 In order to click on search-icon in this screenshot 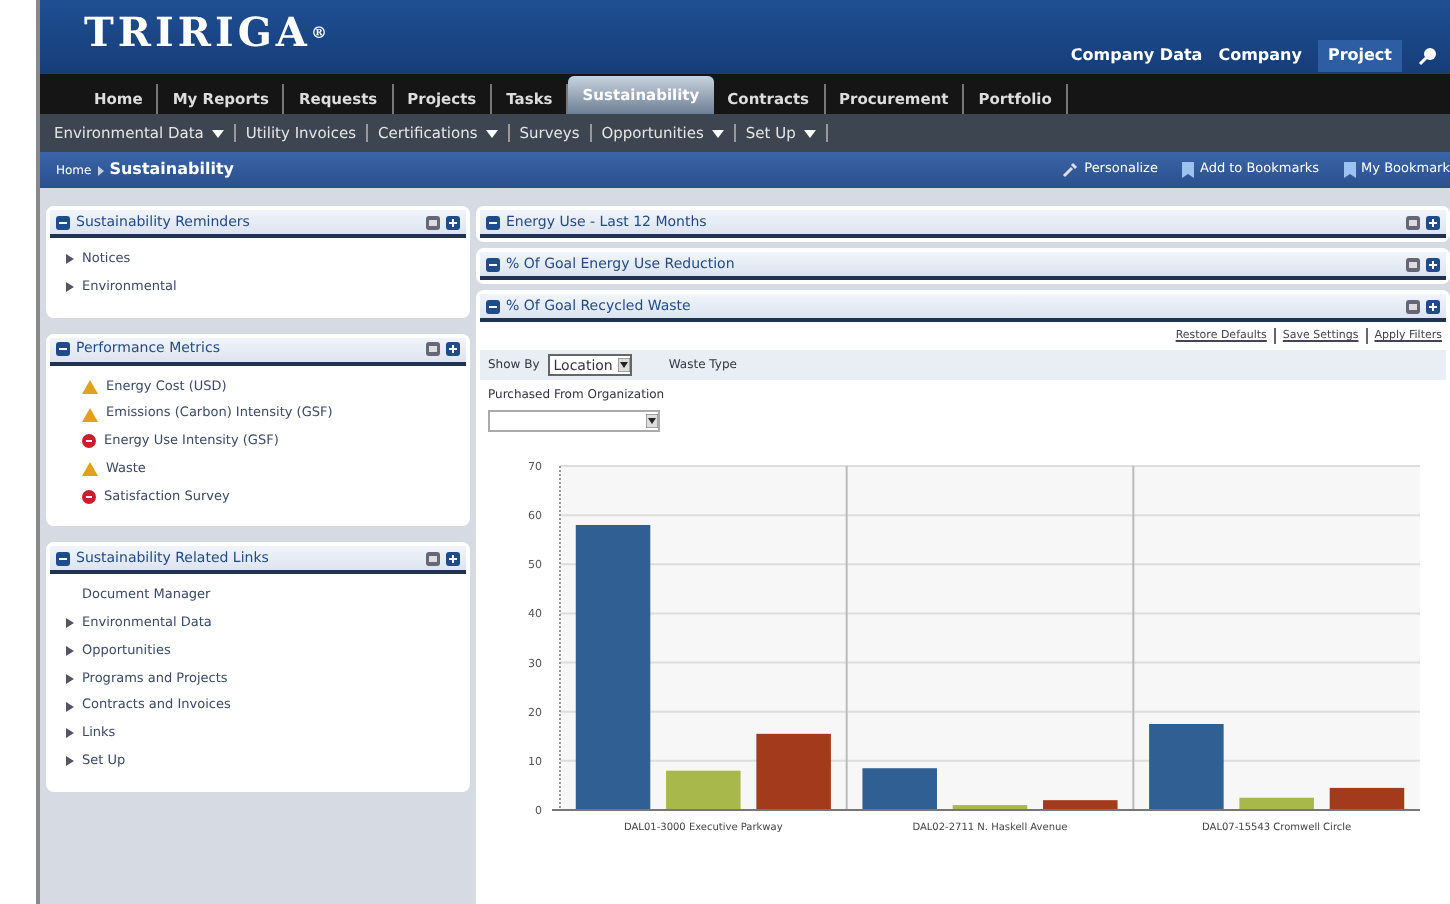, I will do `click(1428, 56)`.